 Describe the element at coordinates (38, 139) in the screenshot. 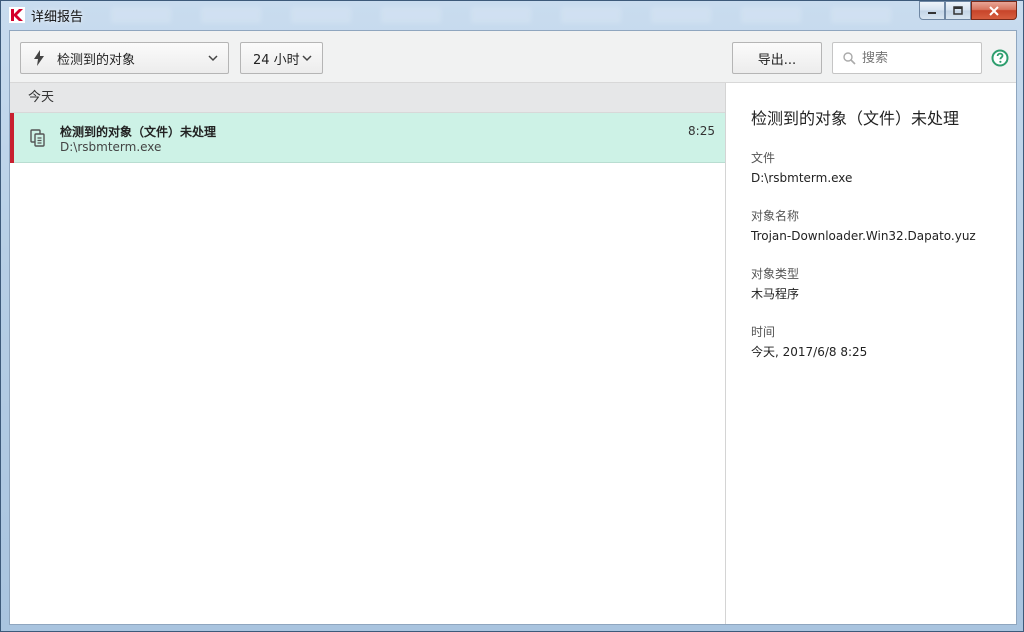

I see `copy-files-icon` at that location.